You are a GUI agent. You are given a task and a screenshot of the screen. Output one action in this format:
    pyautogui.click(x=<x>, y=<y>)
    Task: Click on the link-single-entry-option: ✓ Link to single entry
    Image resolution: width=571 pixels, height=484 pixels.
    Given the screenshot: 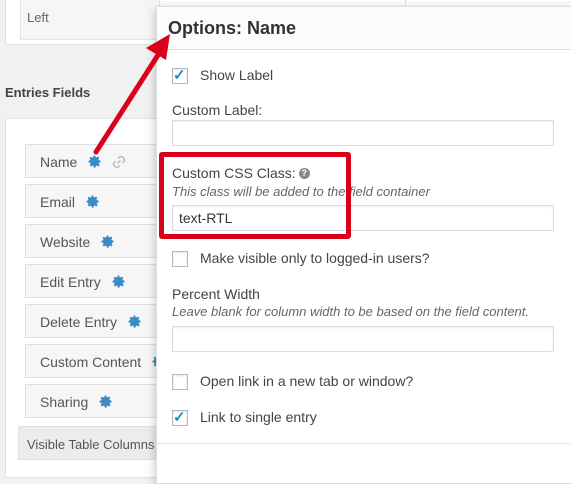 What is the action you would take?
    pyautogui.click(x=244, y=418)
    